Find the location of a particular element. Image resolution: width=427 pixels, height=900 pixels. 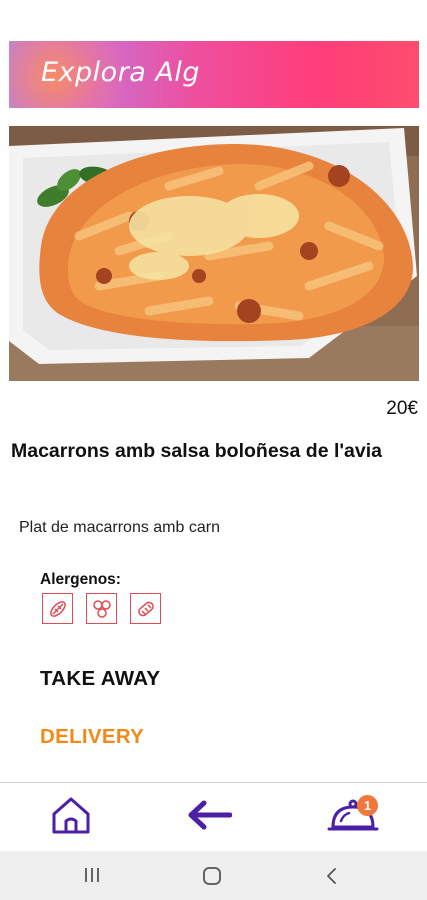

gluten-wheat-icon is located at coordinates (57, 608).